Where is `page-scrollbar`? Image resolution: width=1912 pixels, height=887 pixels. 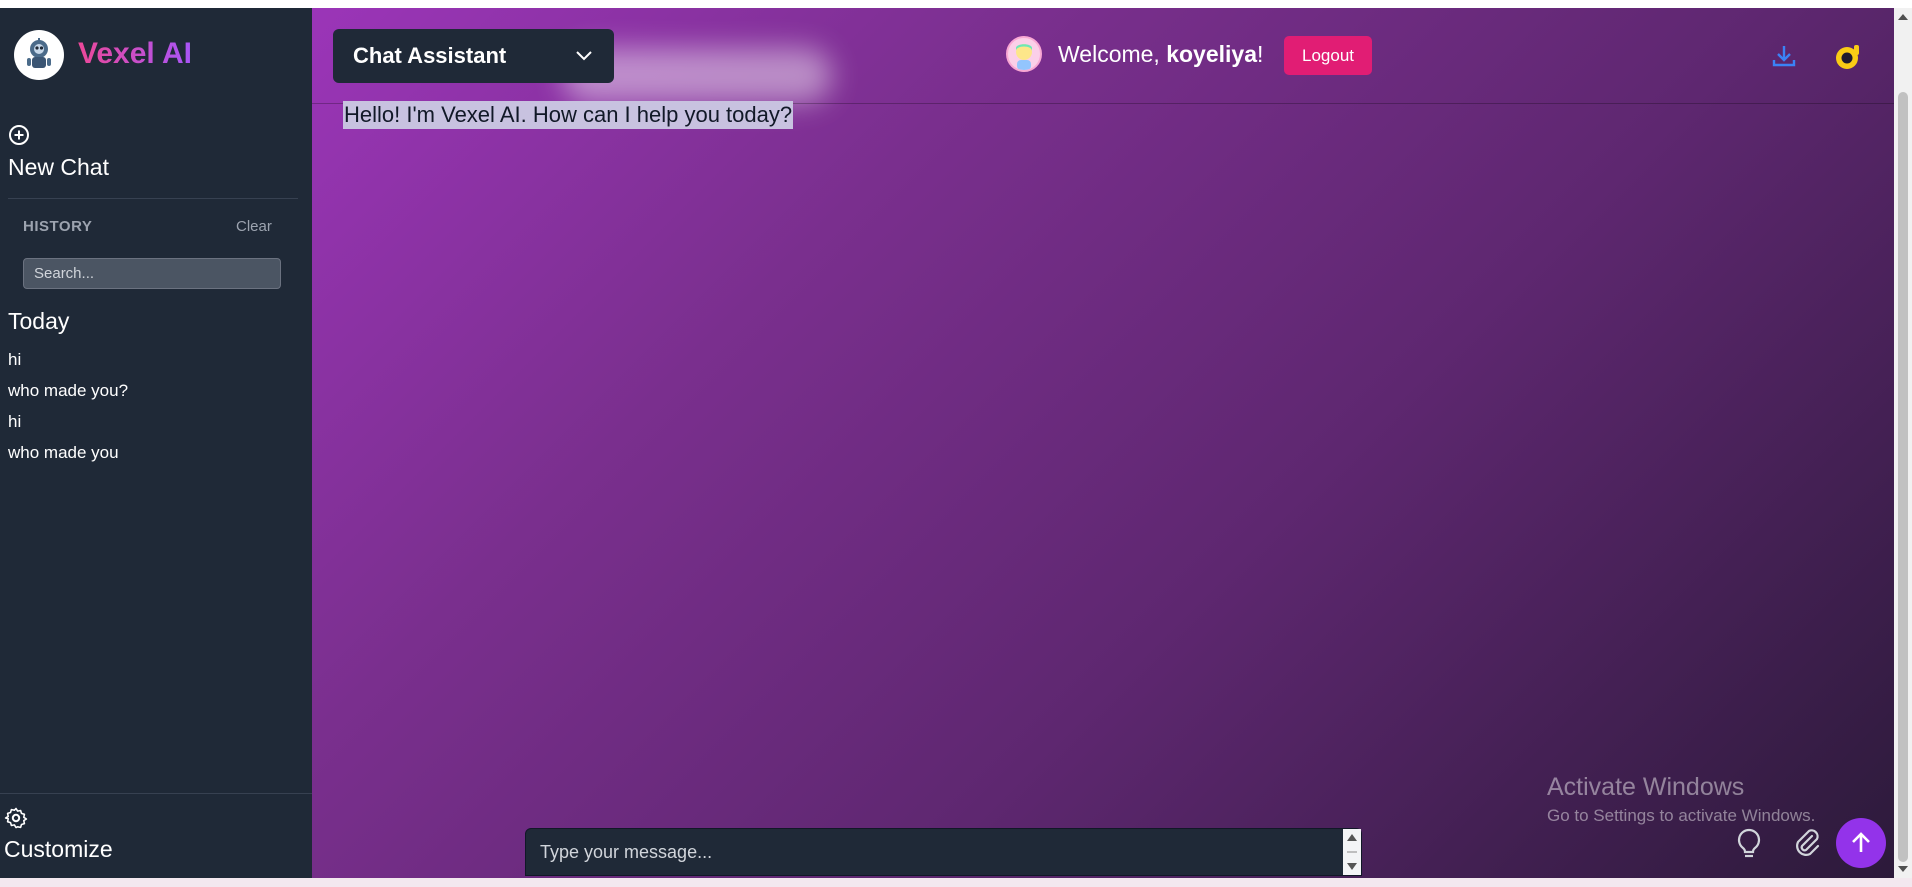 page-scrollbar is located at coordinates (1903, 443).